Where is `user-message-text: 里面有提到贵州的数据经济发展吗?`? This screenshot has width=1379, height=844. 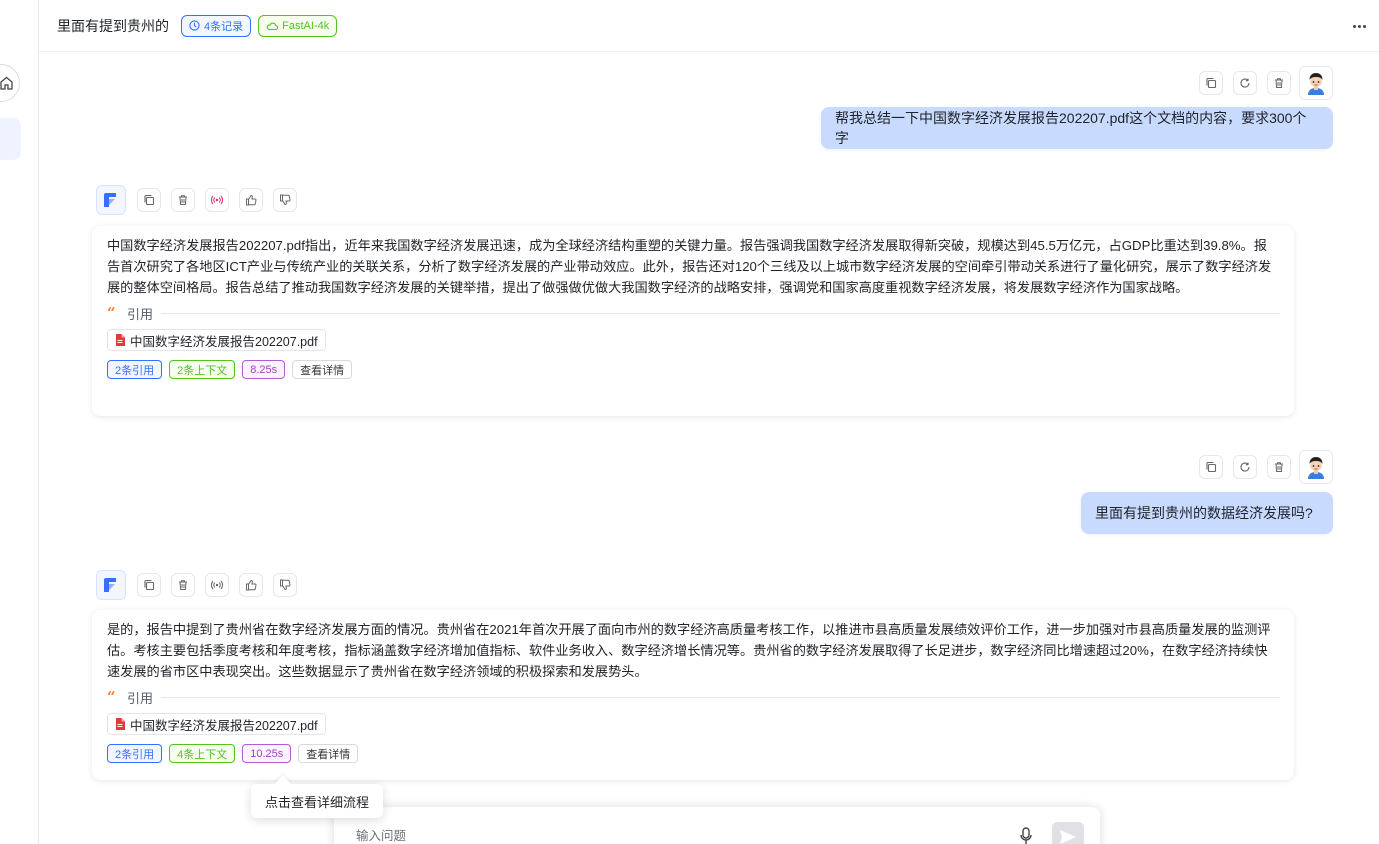 user-message-text: 里面有提到贵州的数据经济发展吗? is located at coordinates (1204, 513).